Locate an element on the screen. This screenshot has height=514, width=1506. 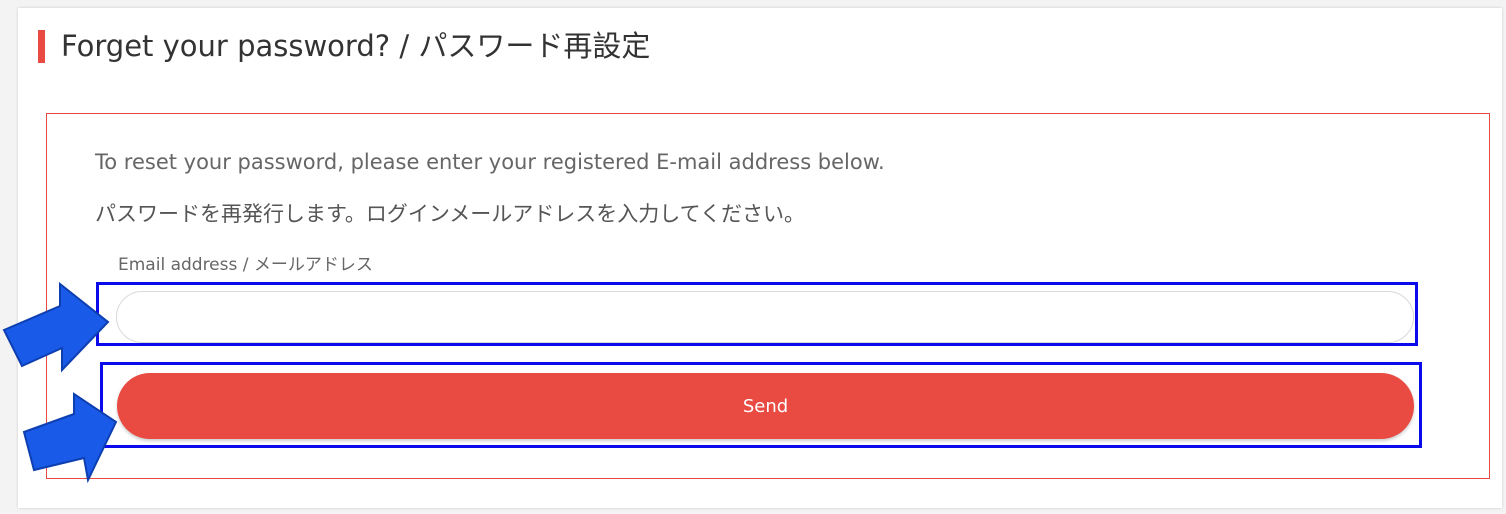
title-accent-bar is located at coordinates (41, 46).